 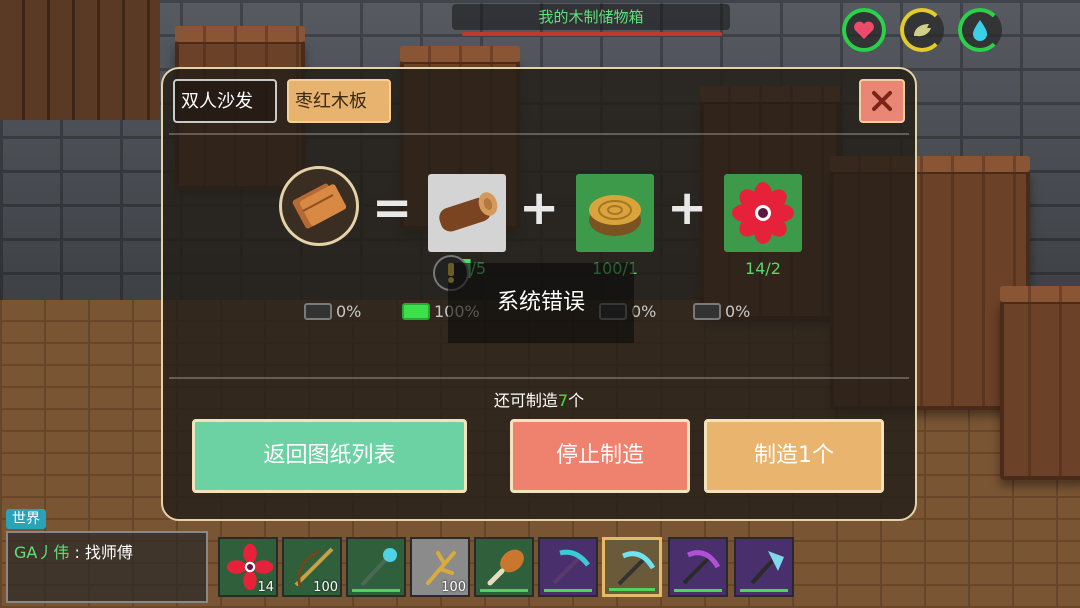 I want to click on crystal-axe-icon, so click(x=767, y=568).